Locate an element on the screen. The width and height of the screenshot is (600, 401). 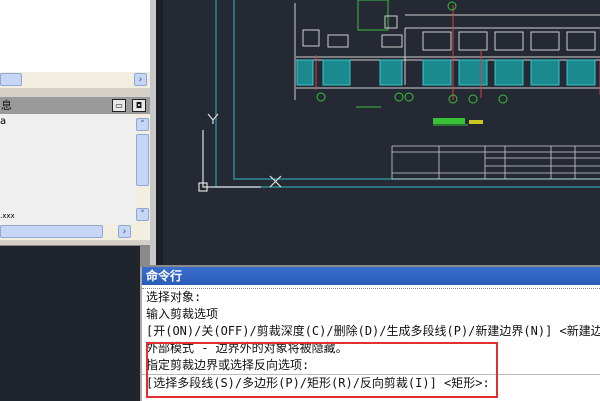
panel-title: 息 is located at coordinates (6, 105).